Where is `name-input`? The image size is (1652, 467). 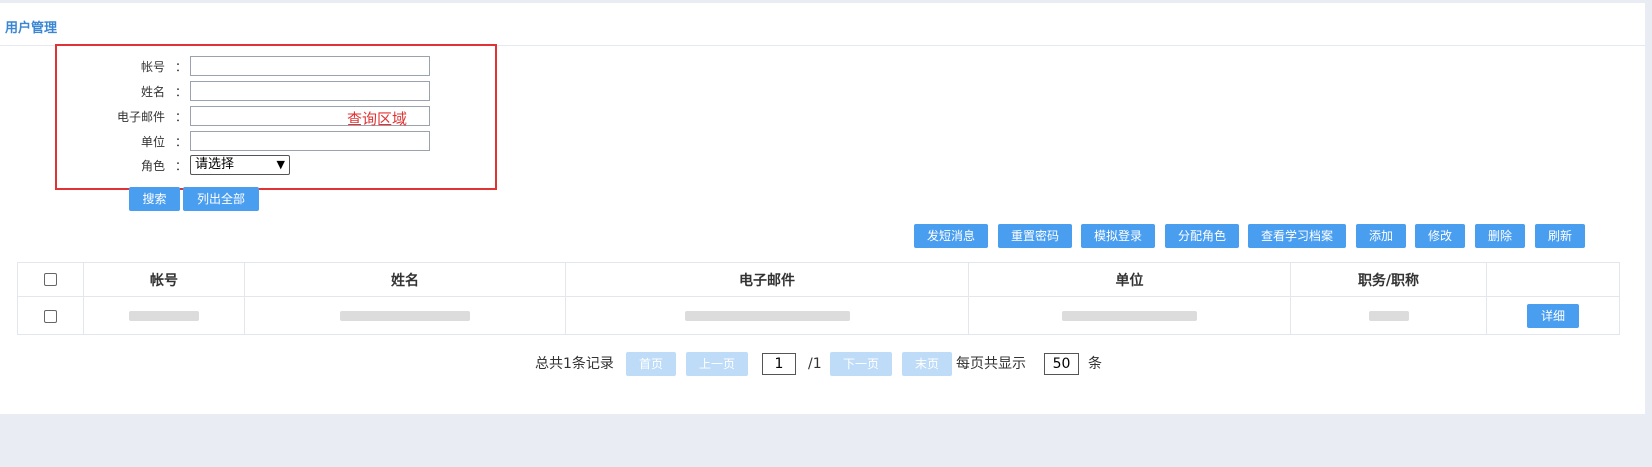
name-input is located at coordinates (310, 91).